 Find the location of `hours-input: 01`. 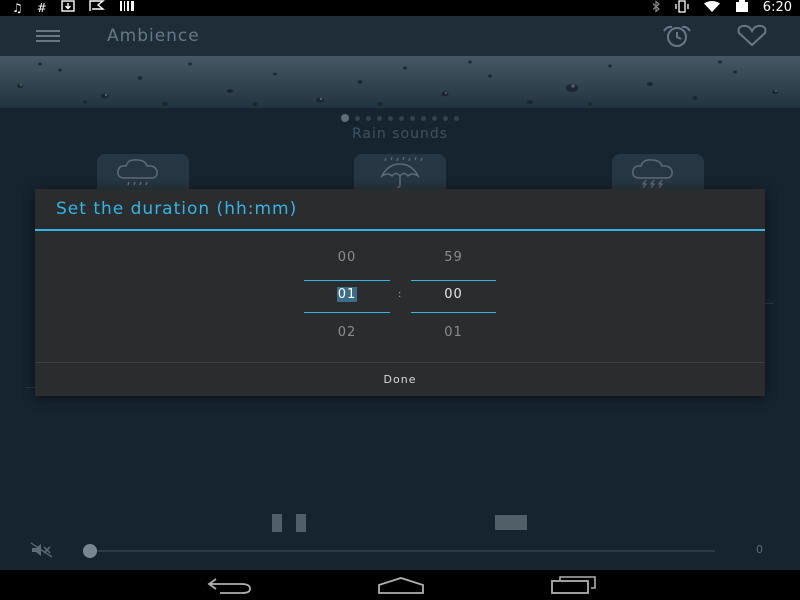

hours-input: 01 is located at coordinates (347, 296).